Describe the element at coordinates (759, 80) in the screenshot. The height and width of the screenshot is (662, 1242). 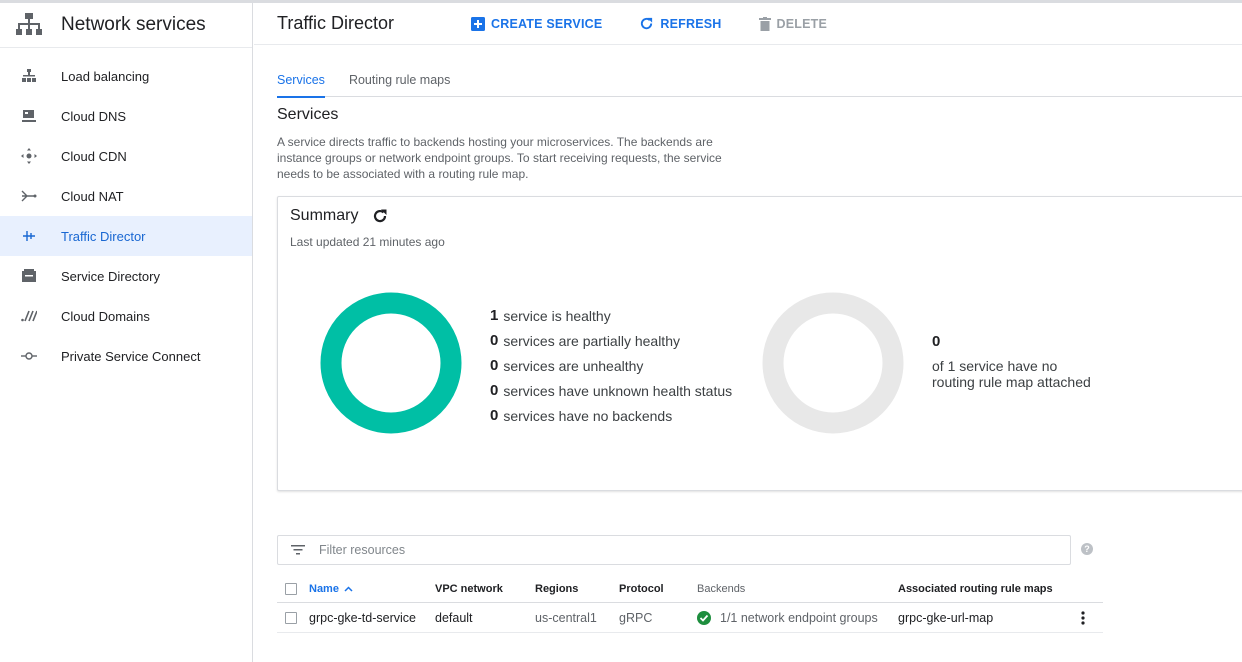
I see `tab-bar: Services Routing rule maps` at that location.